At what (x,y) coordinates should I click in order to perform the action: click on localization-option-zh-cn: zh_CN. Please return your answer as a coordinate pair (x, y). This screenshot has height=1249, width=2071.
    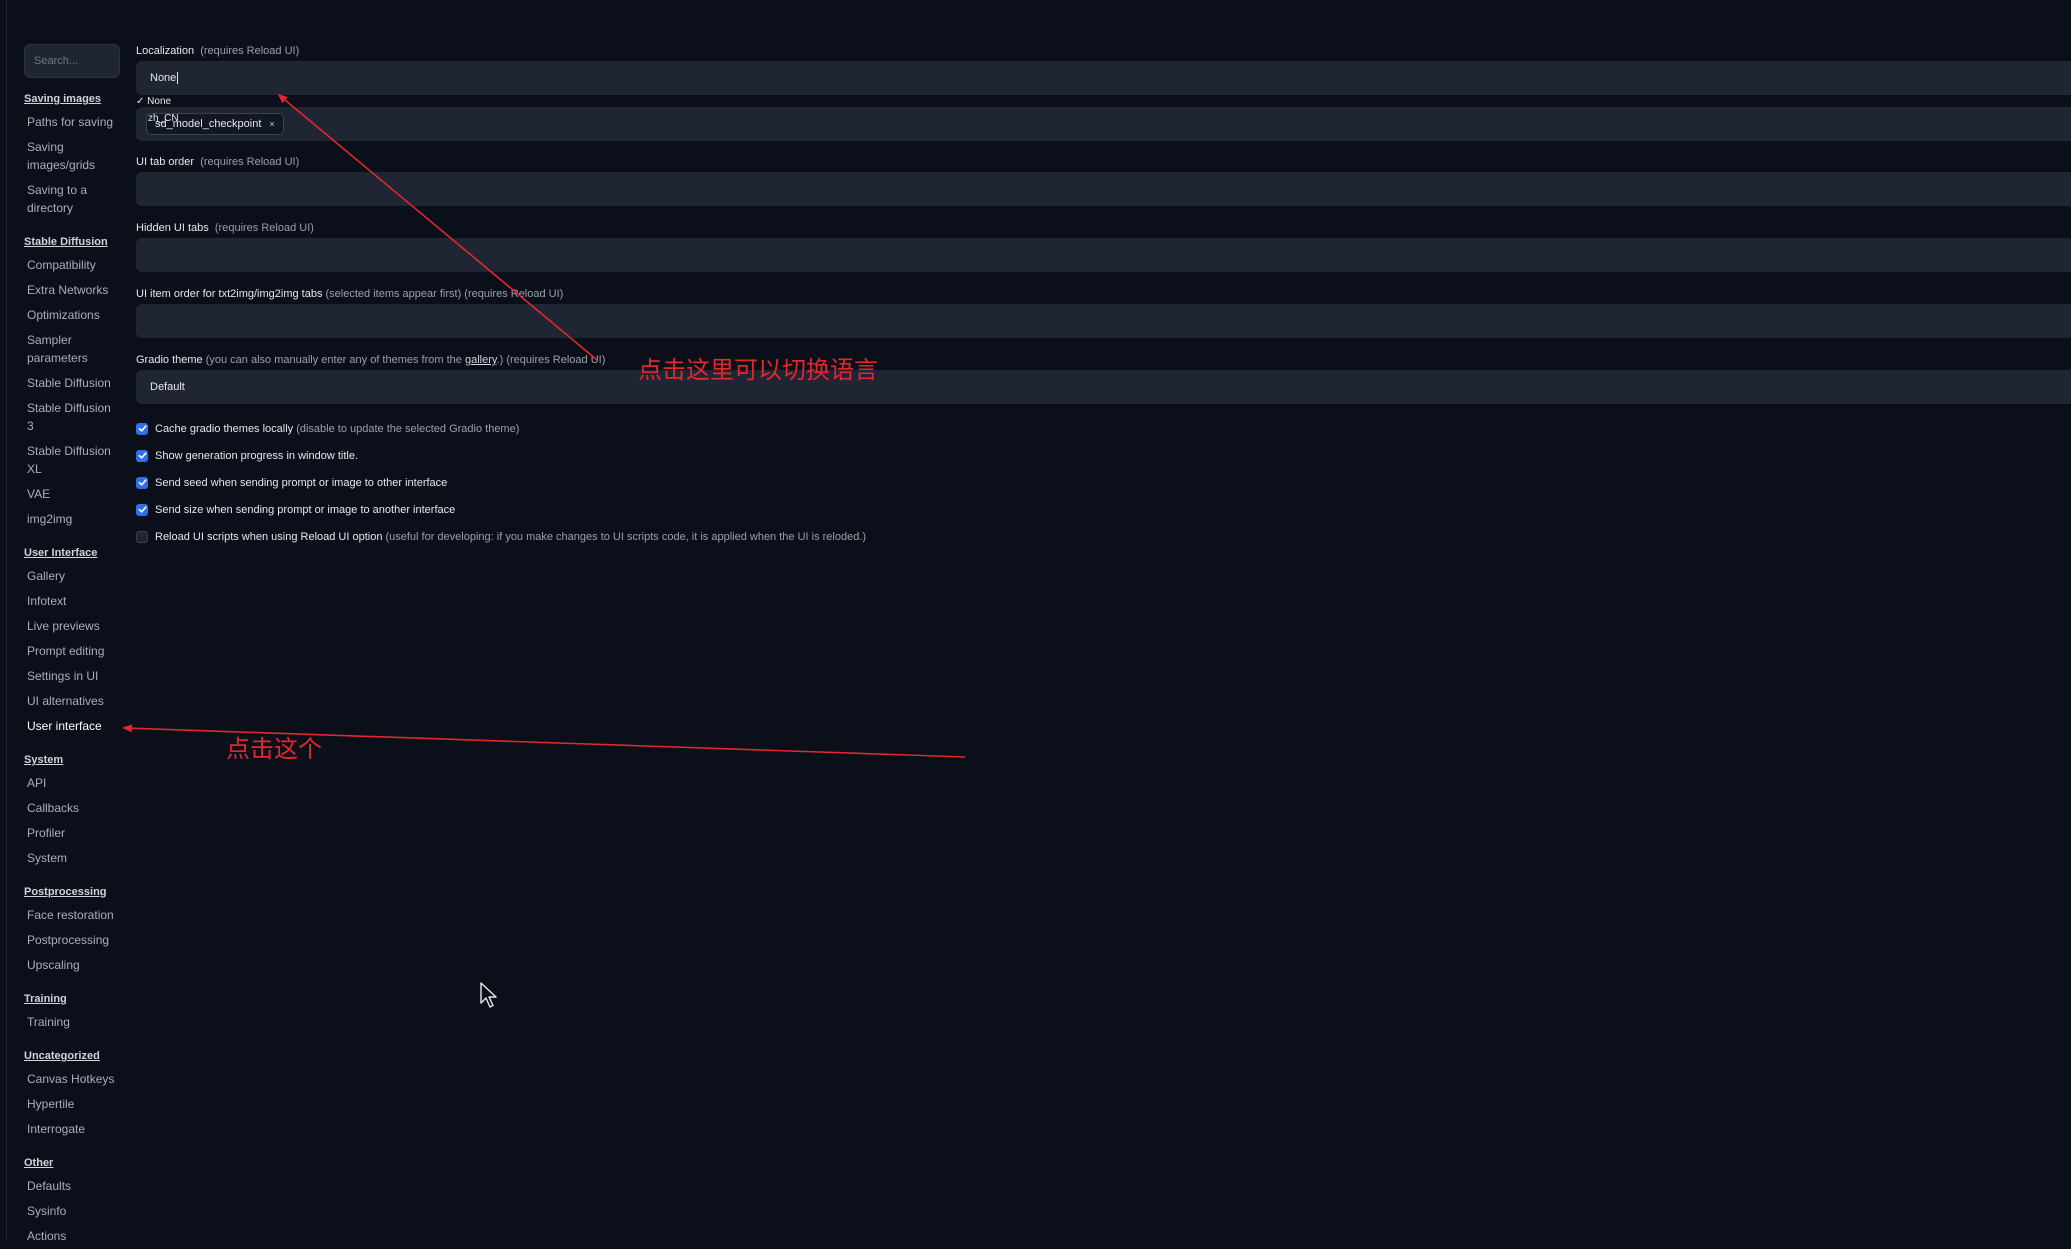
    Looking at the image, I should click on (157, 118).